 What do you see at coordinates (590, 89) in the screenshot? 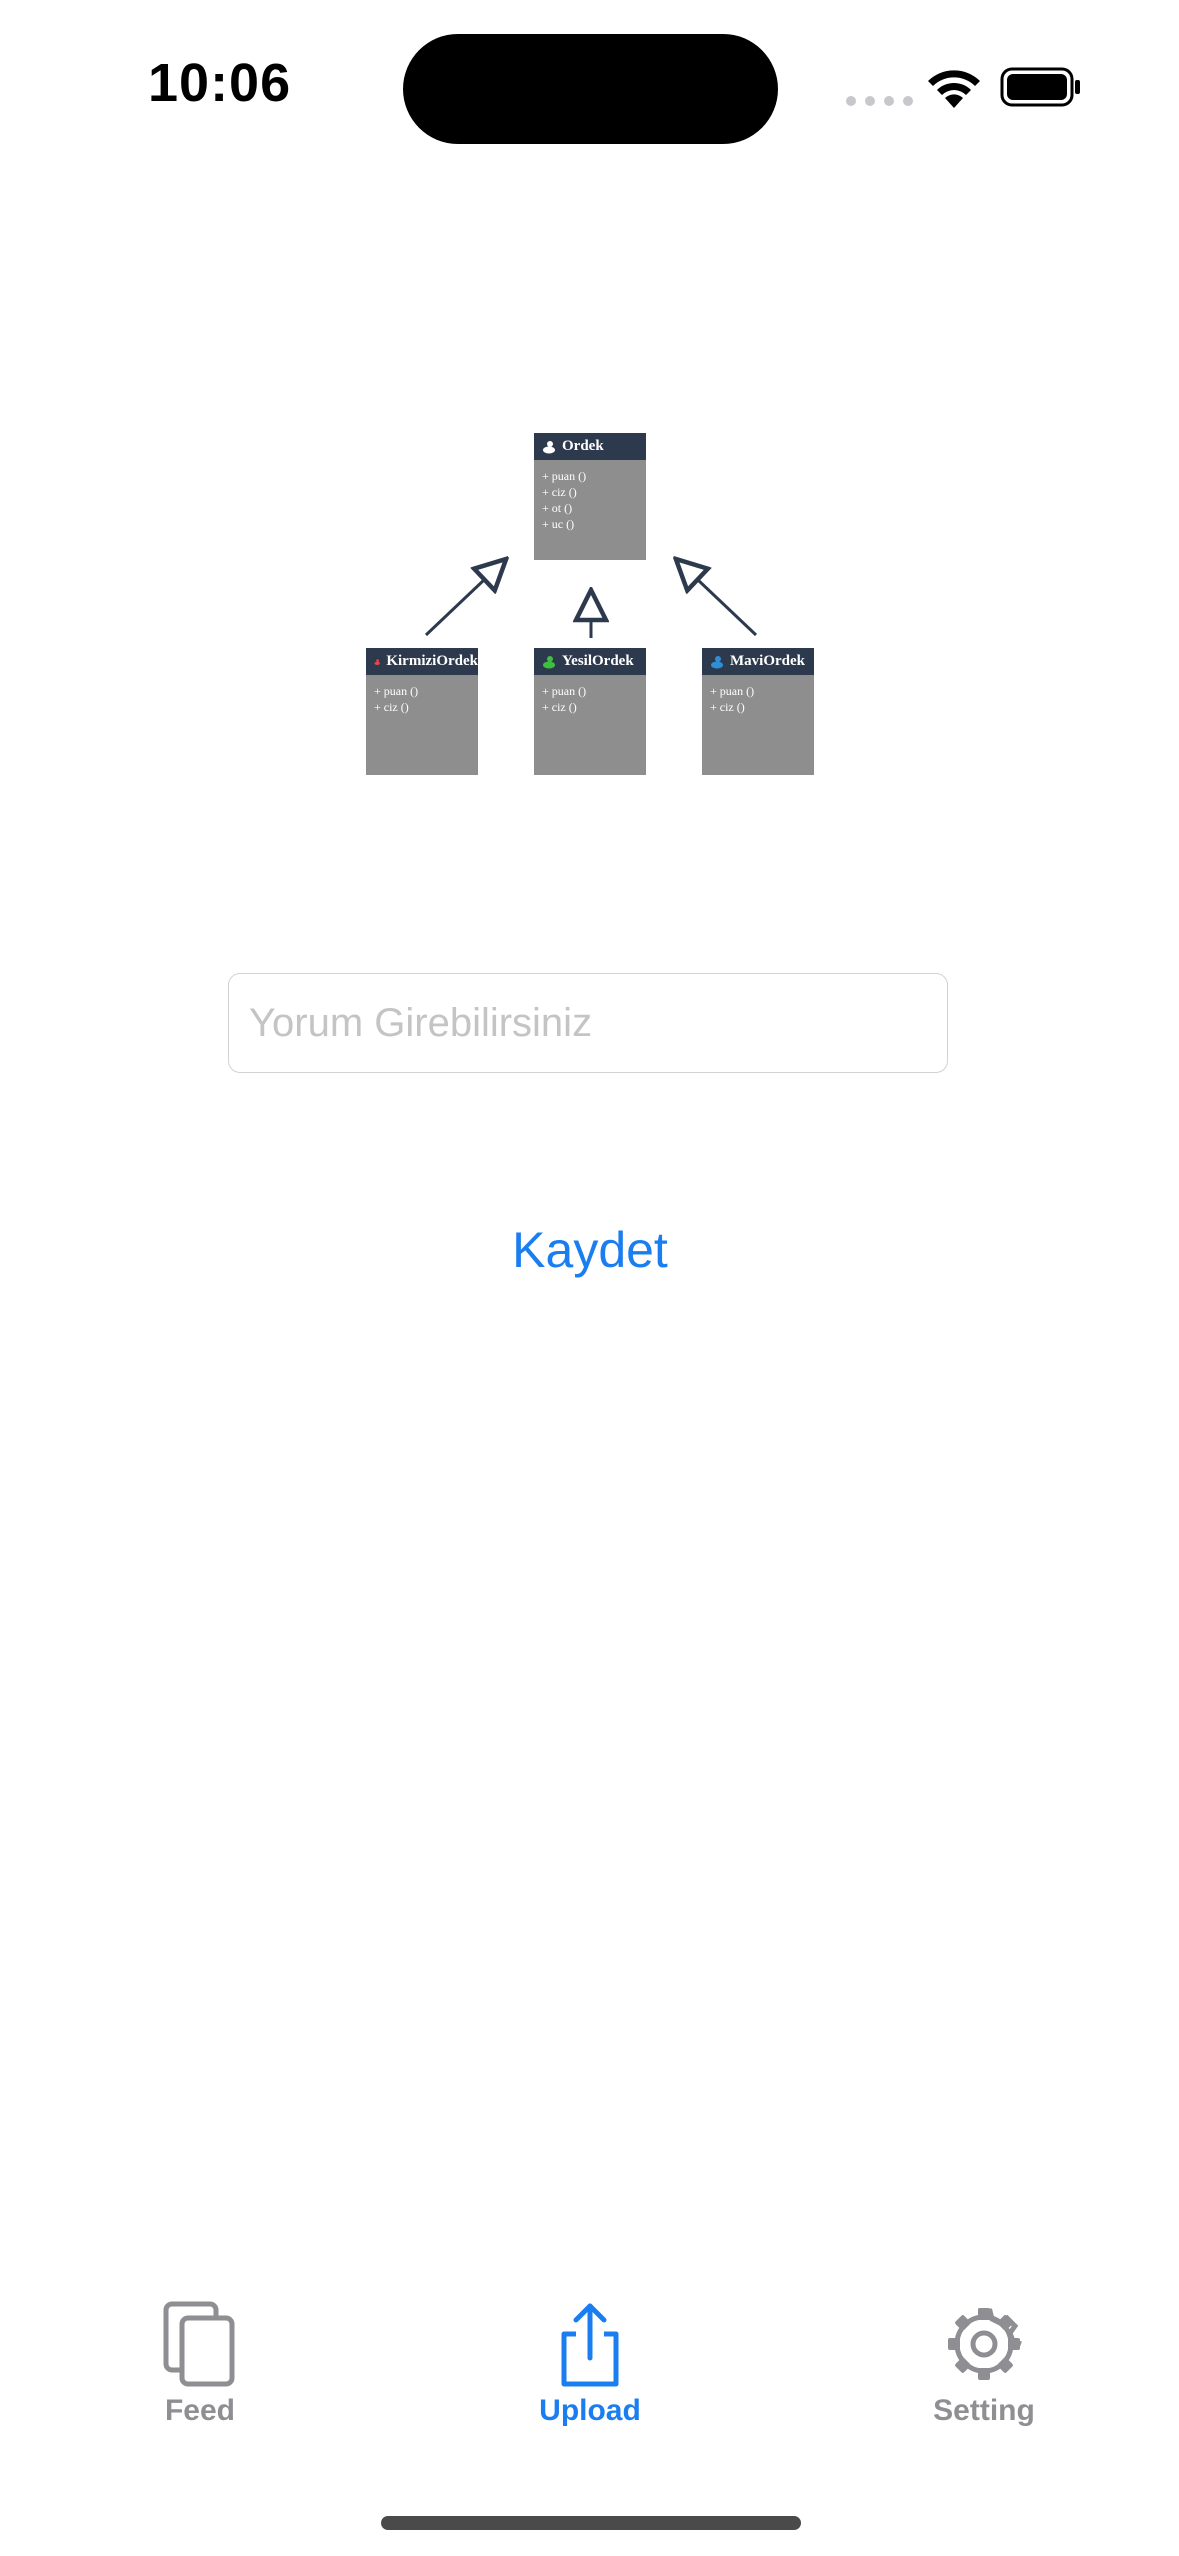
I see `dynamic-island` at bounding box center [590, 89].